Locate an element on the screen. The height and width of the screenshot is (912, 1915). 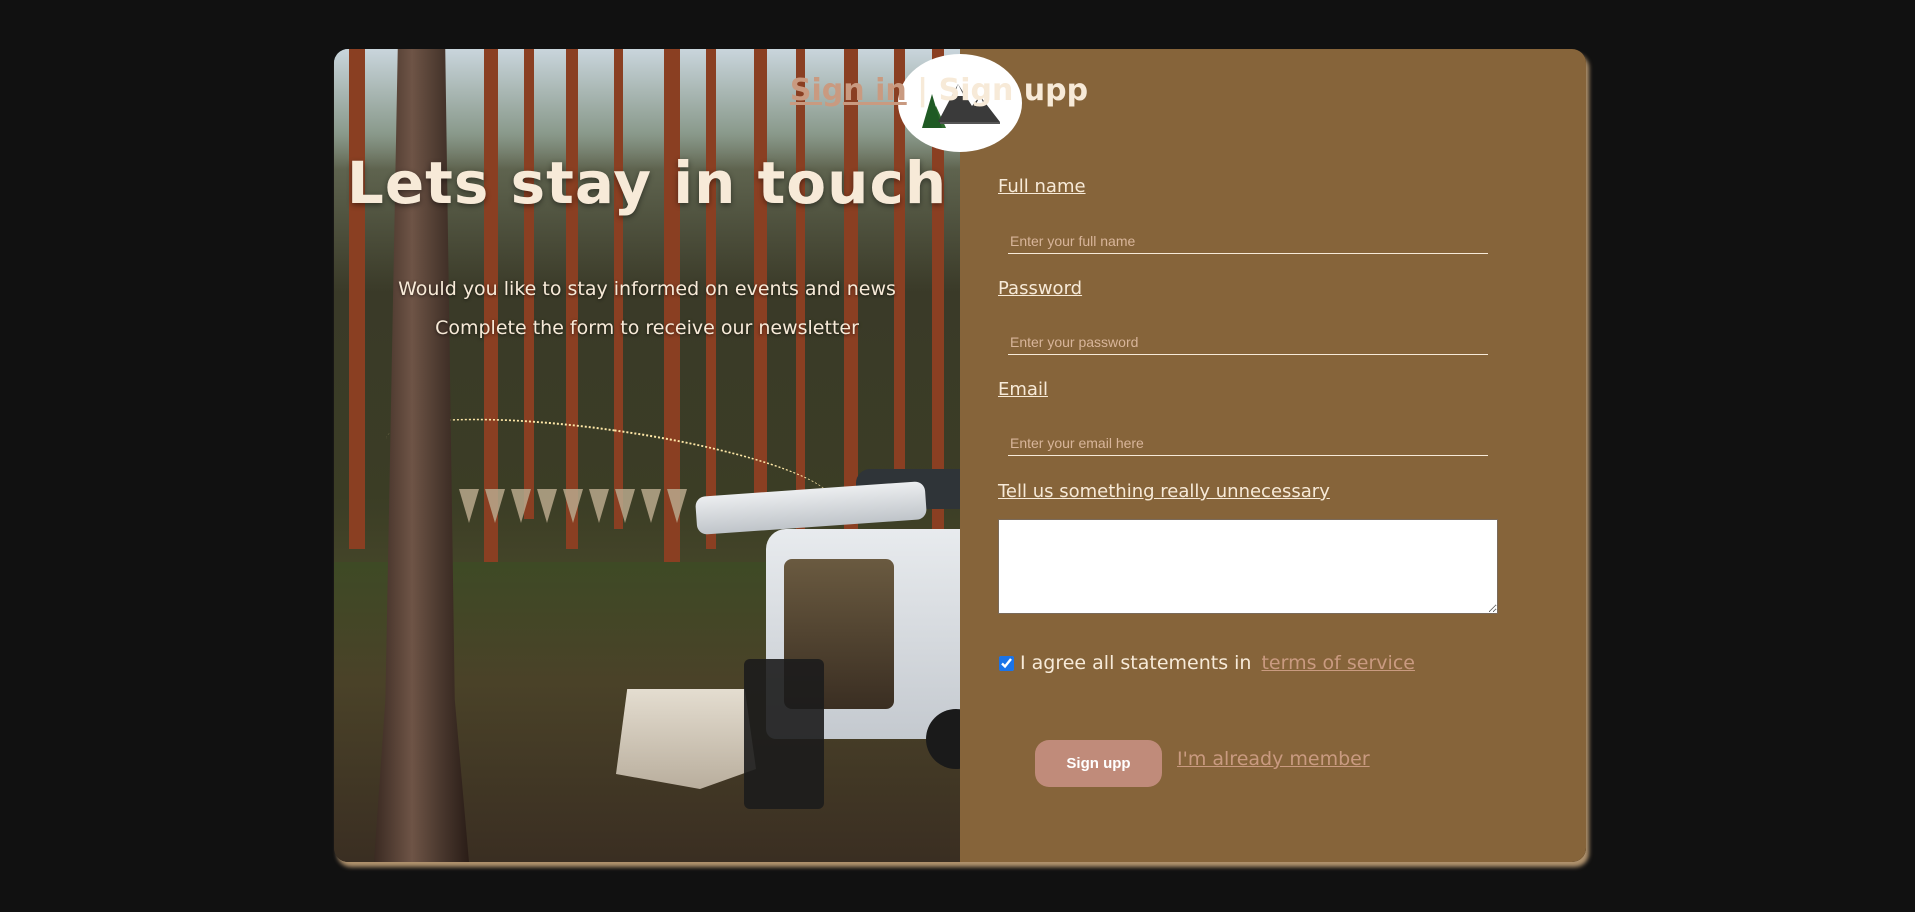
password-label: Password is located at coordinates (1040, 288).